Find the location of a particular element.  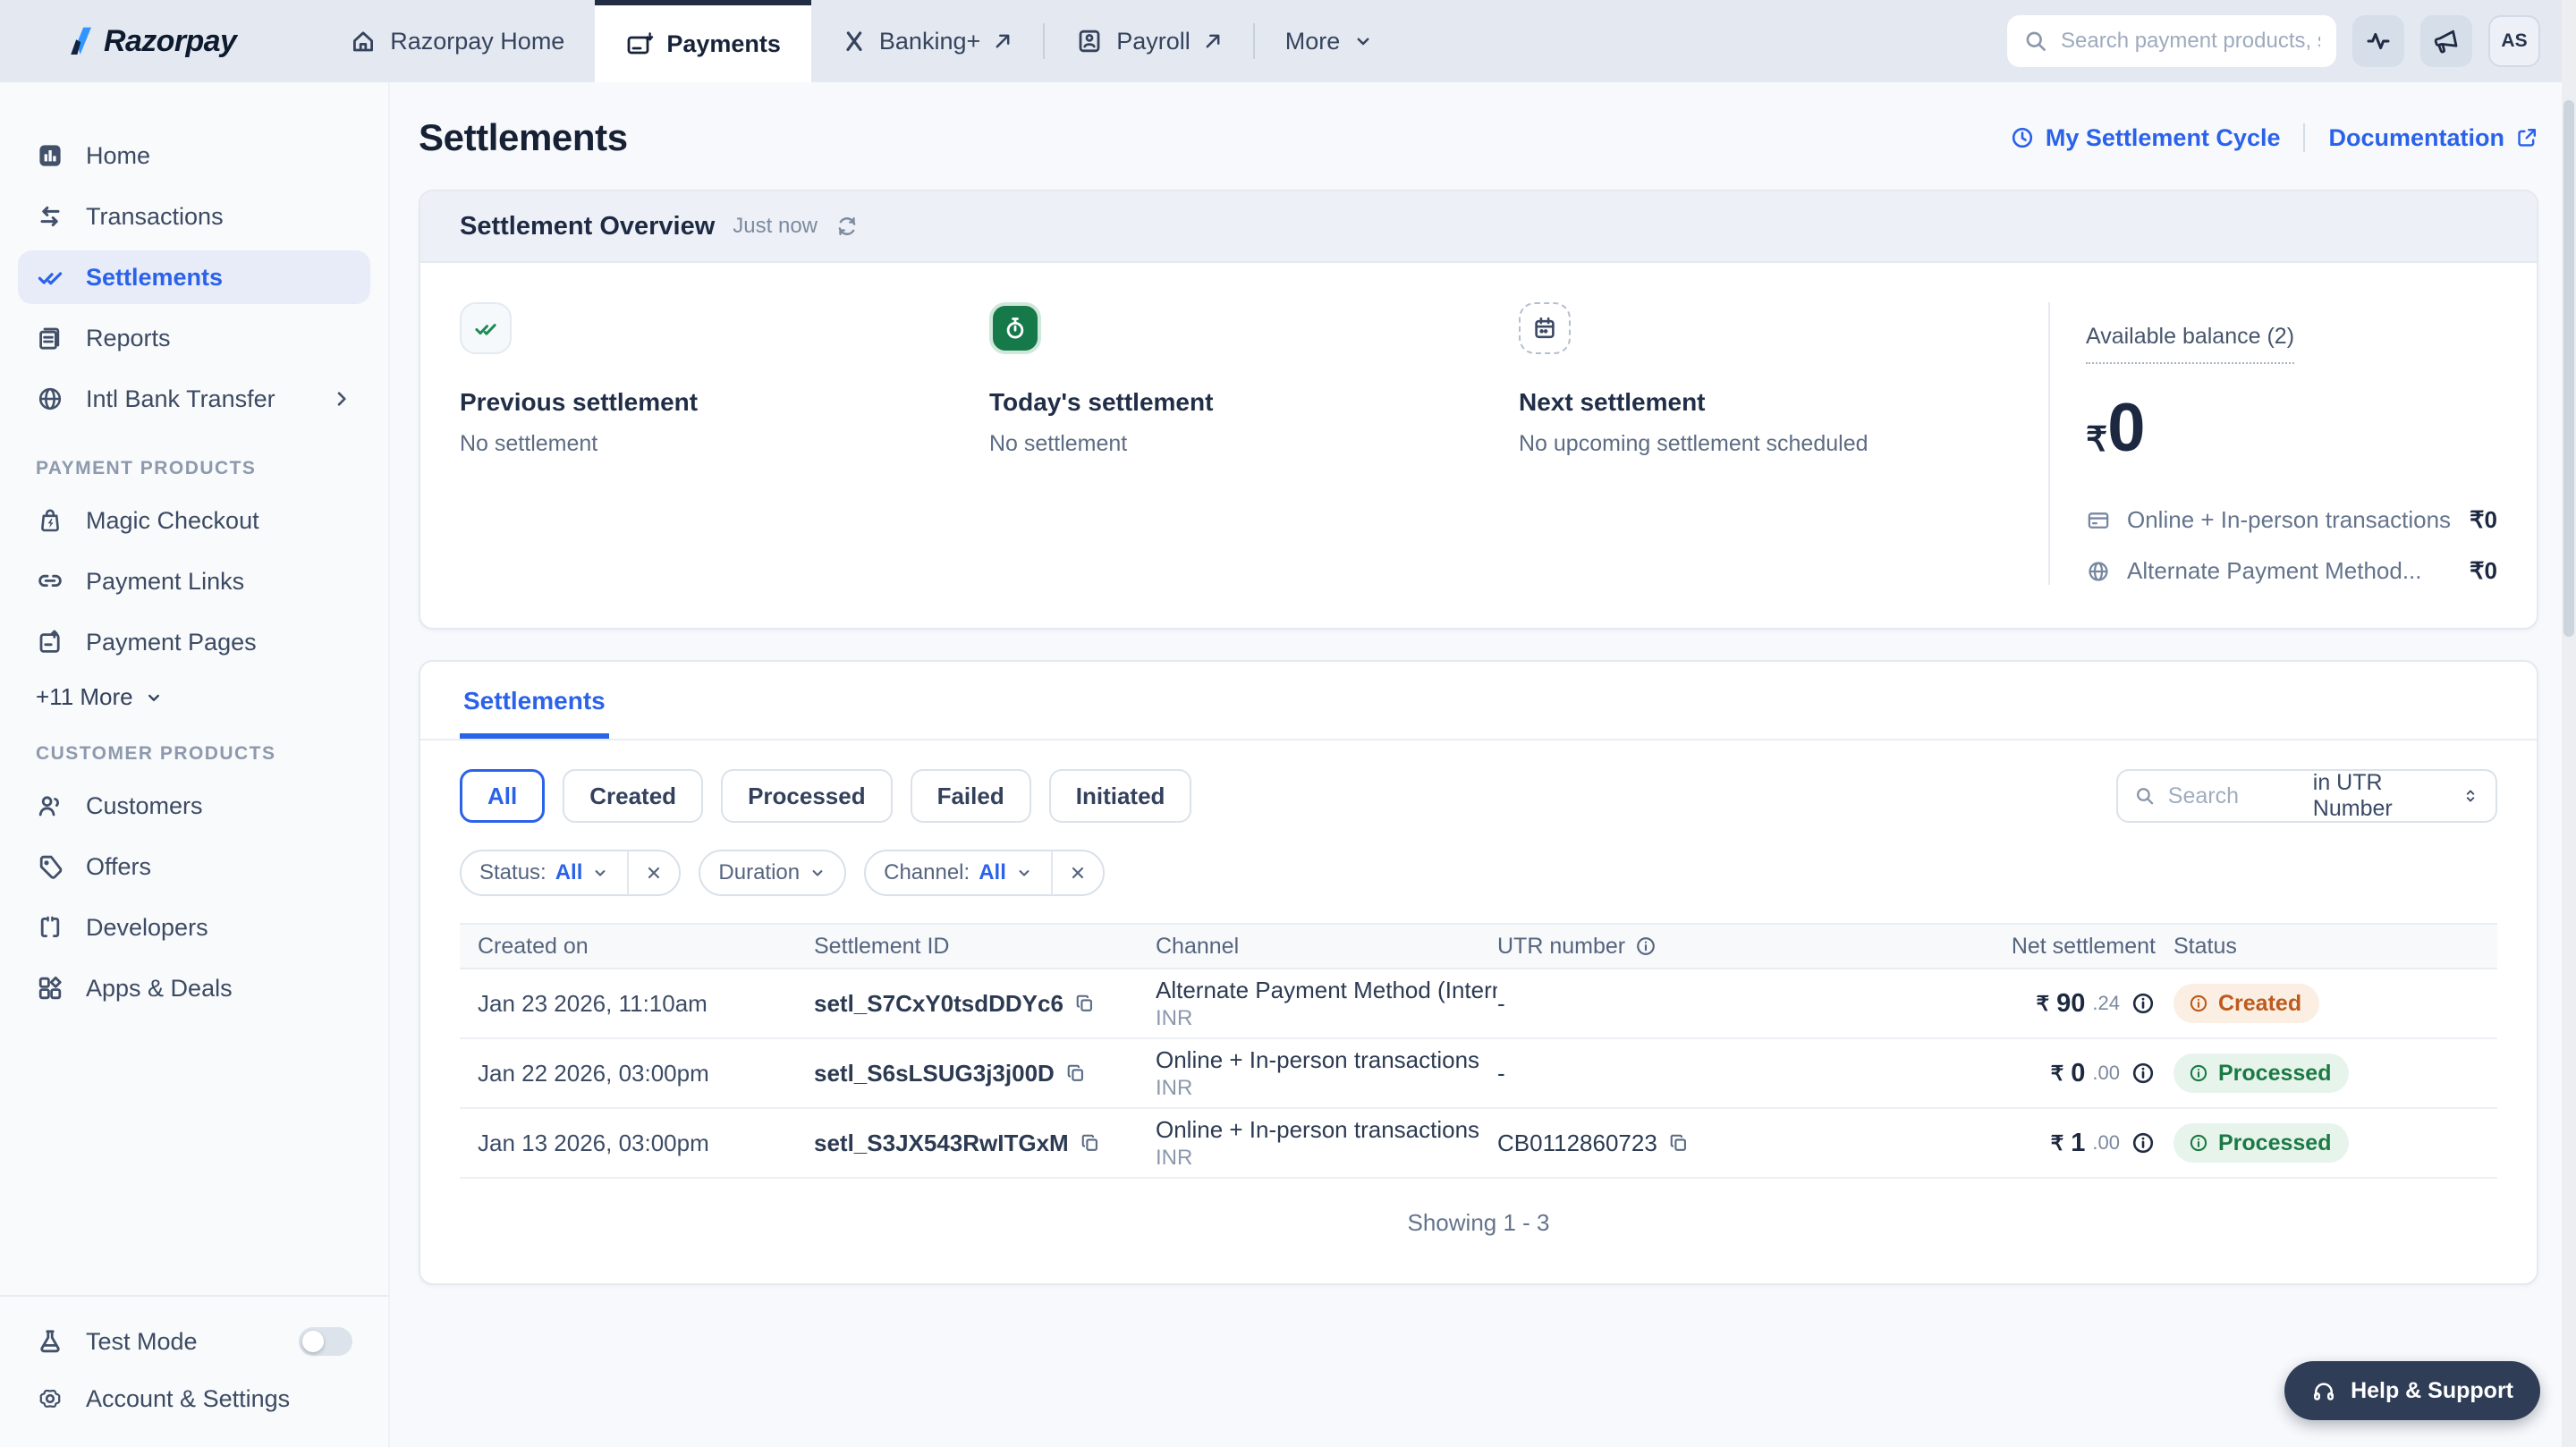

sidebar-item-label: Payment Links is located at coordinates (165, 581).